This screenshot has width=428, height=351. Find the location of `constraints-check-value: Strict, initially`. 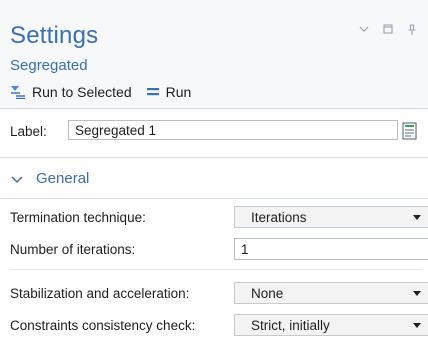

constraints-check-value: Strict, initially is located at coordinates (290, 325).